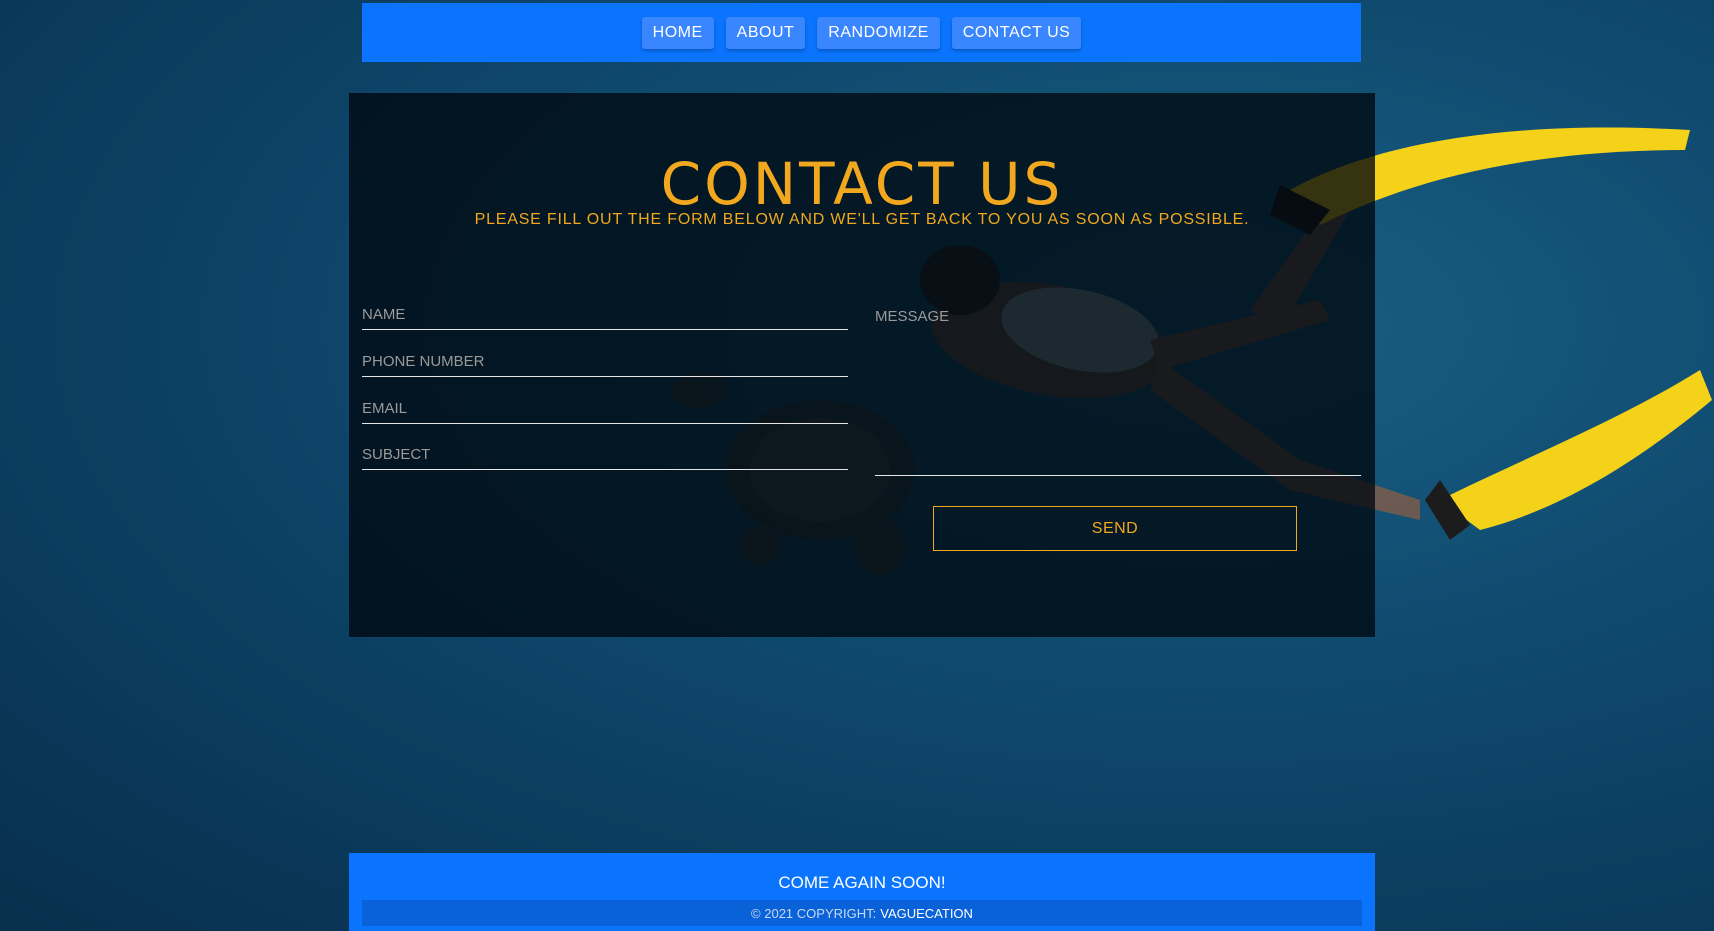  What do you see at coordinates (765, 32) in the screenshot?
I see `nav-about-button: ABOUT` at bounding box center [765, 32].